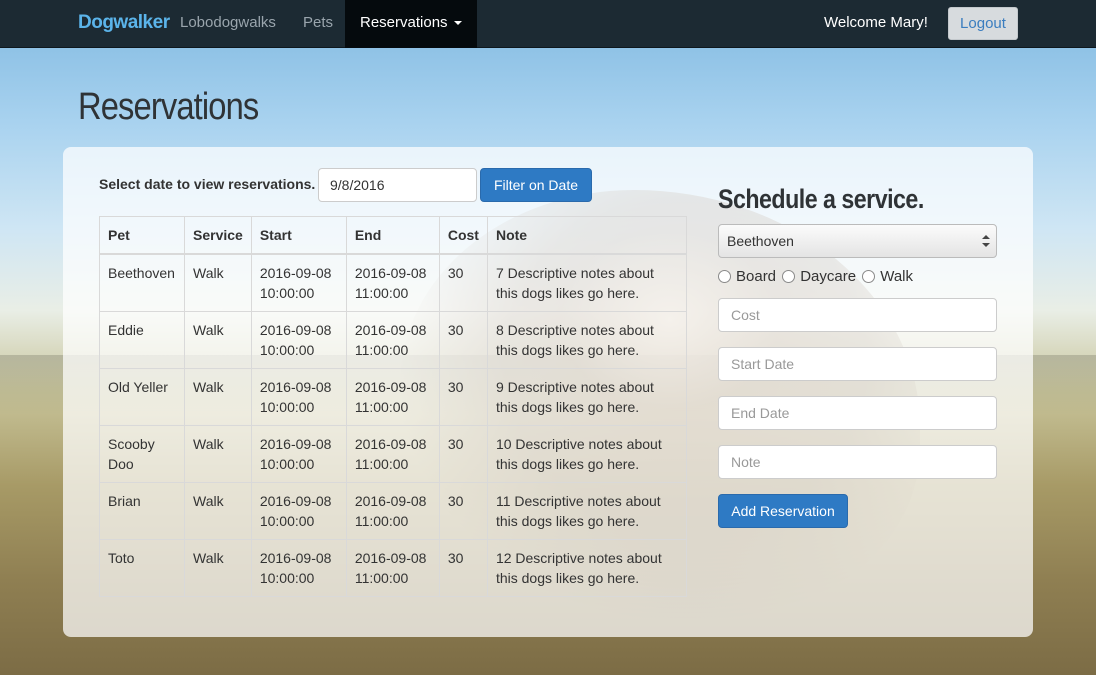 The height and width of the screenshot is (675, 1096). I want to click on radio-label-walk: Walk, so click(897, 276).